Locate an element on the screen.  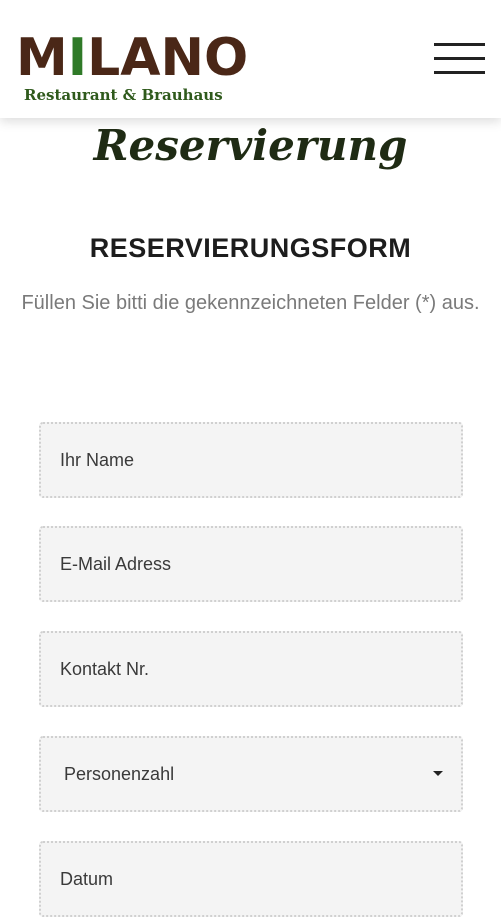
logo-letter-i: I is located at coordinates (77, 58).